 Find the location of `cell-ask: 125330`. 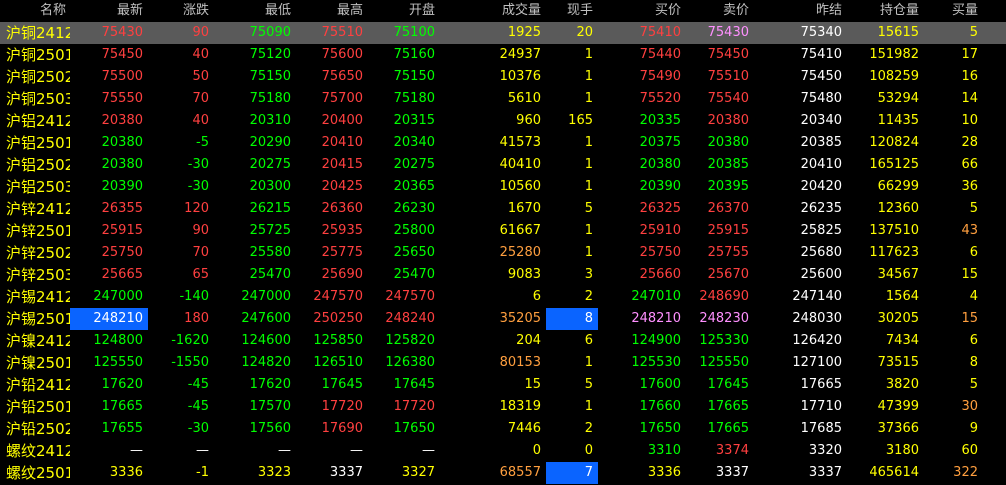

cell-ask: 125330 is located at coordinates (724, 340).